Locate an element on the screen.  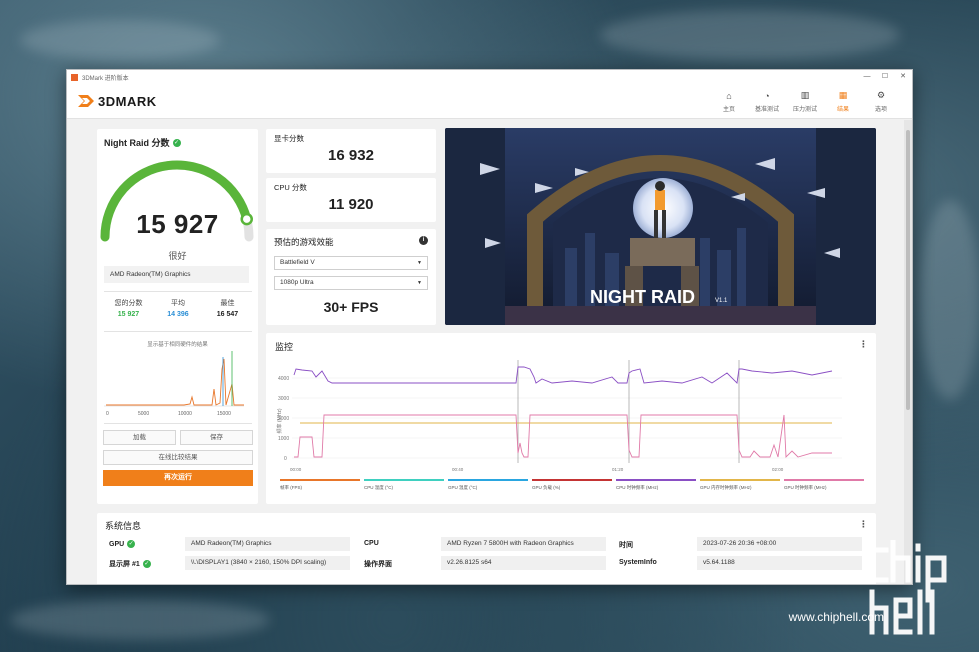
app-header: 3DMARK ⌂ 主页 ◔ 基准测试 ▥ 压力测试 ▦ 结果 ⚙ 选项 is located at coordinates (489, 101).